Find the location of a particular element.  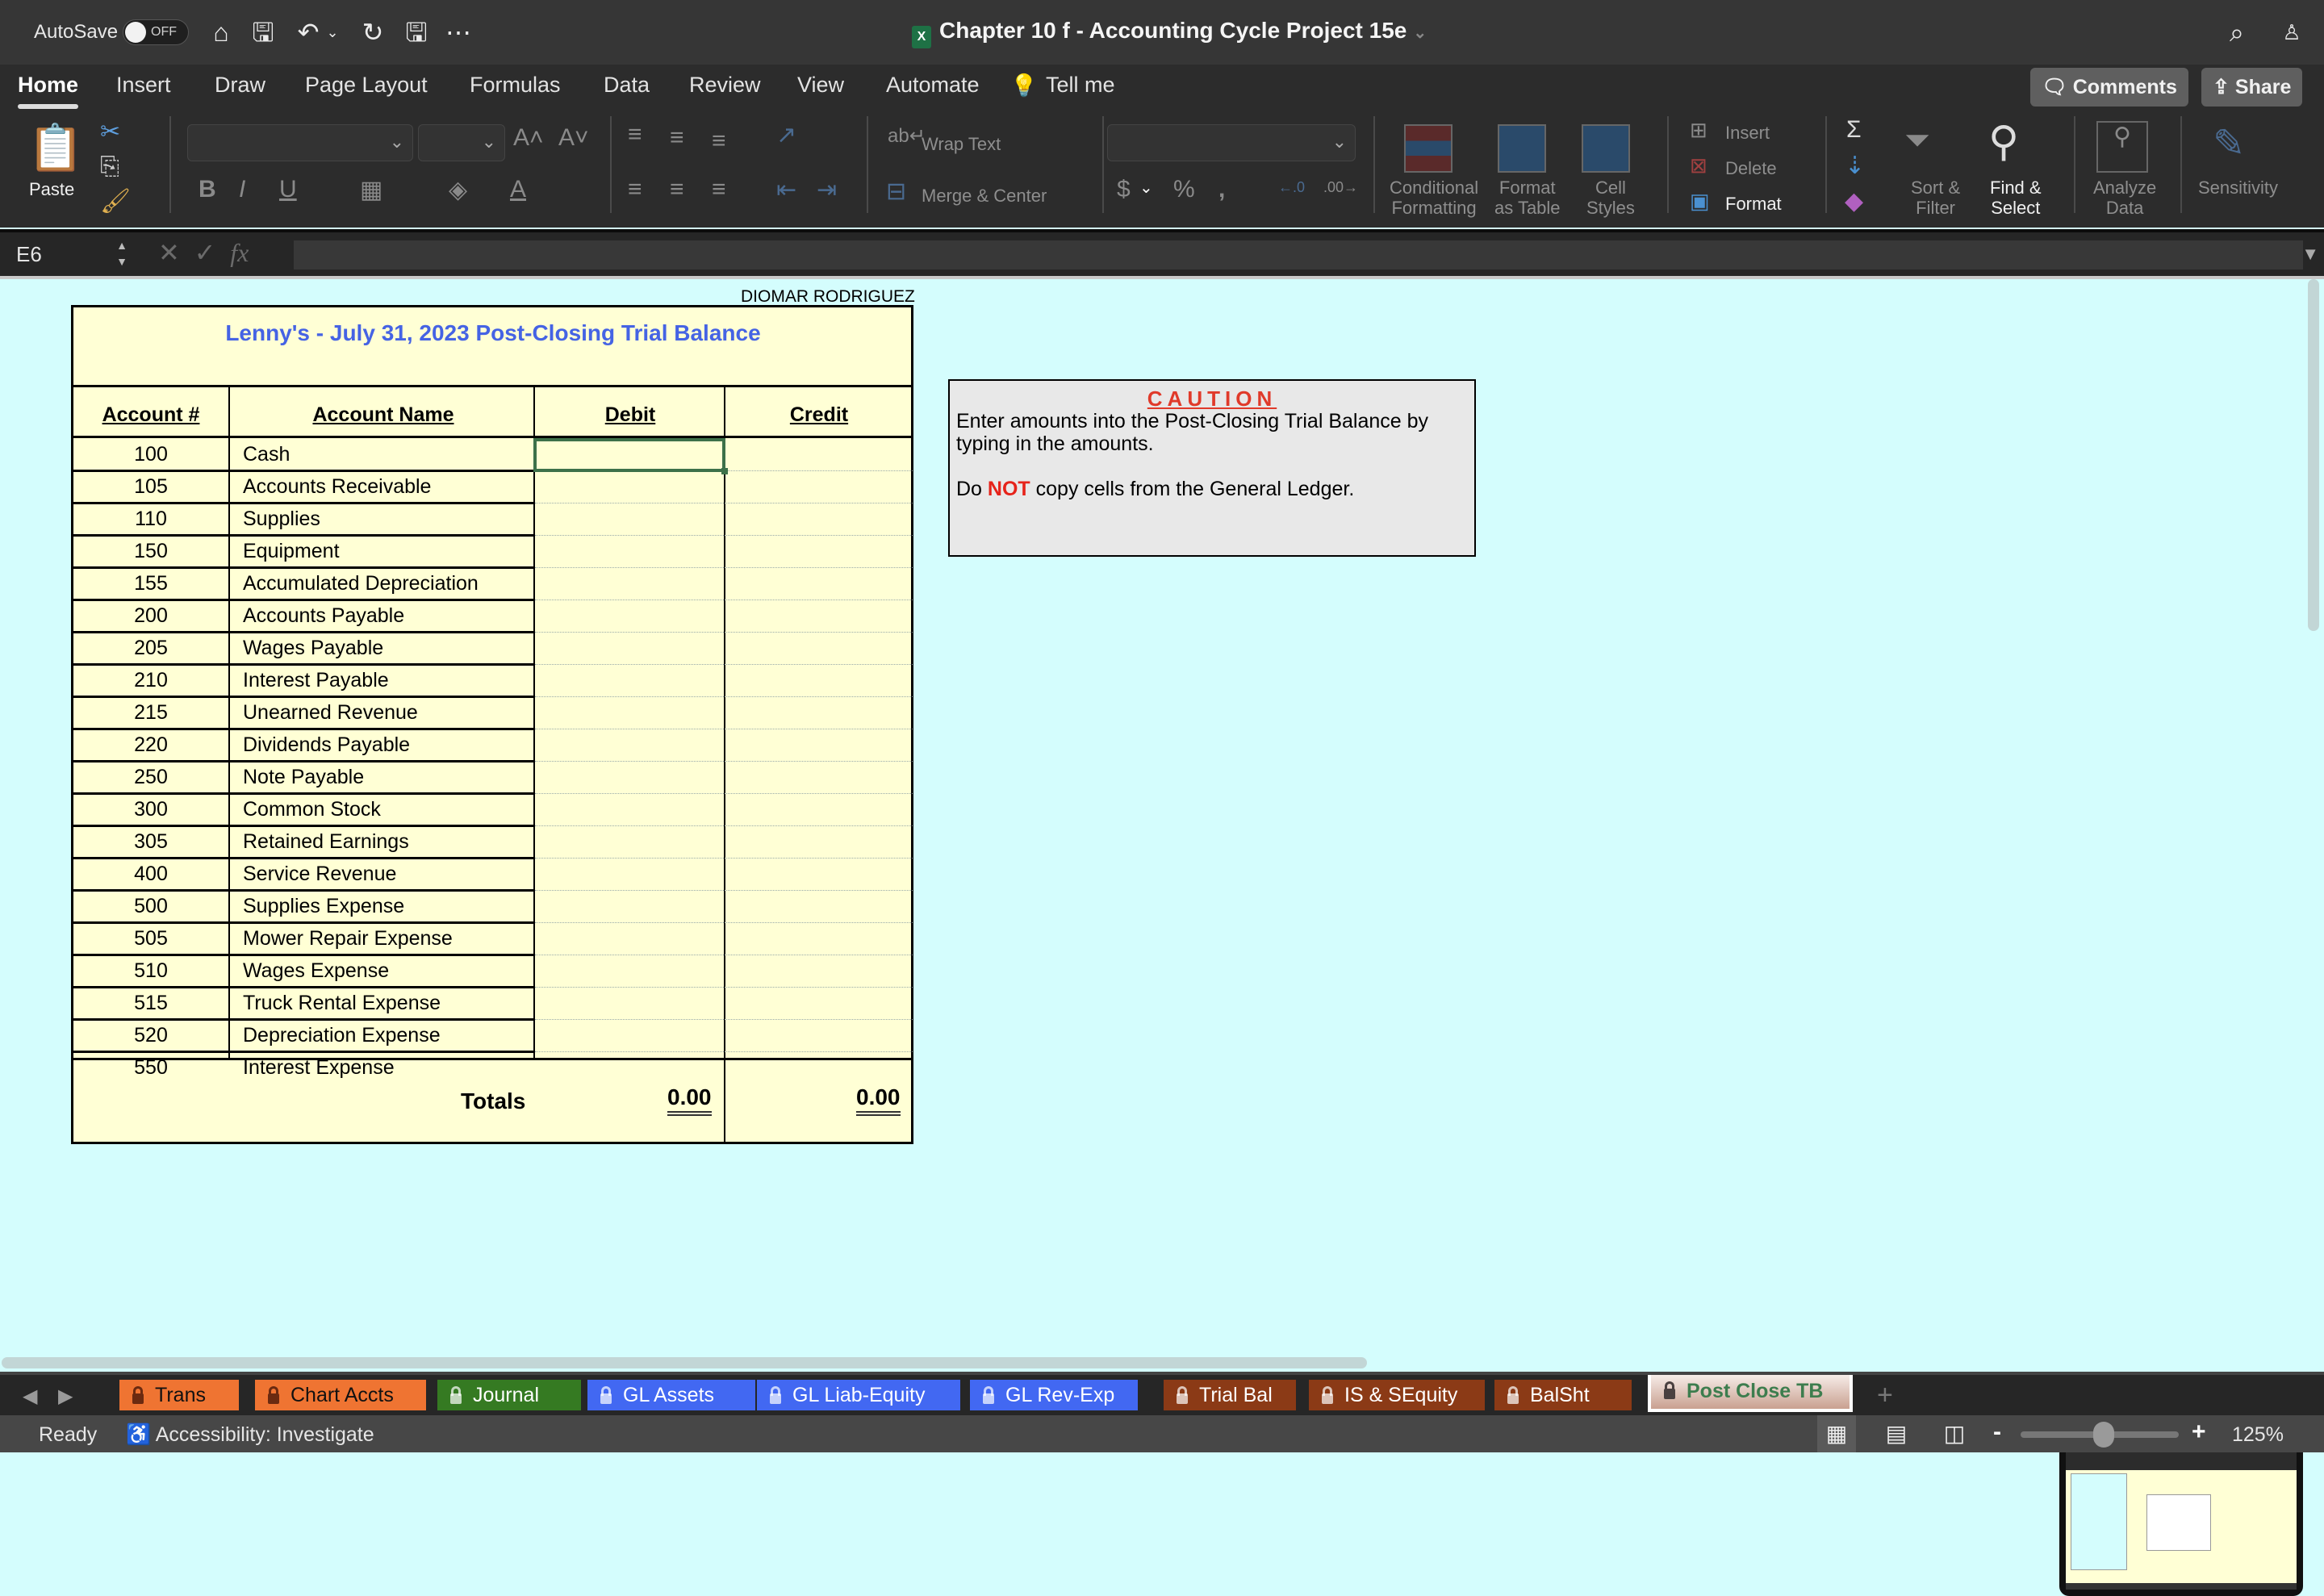

sheet-tab-gl-assets: GL Assets is located at coordinates (671, 1395).